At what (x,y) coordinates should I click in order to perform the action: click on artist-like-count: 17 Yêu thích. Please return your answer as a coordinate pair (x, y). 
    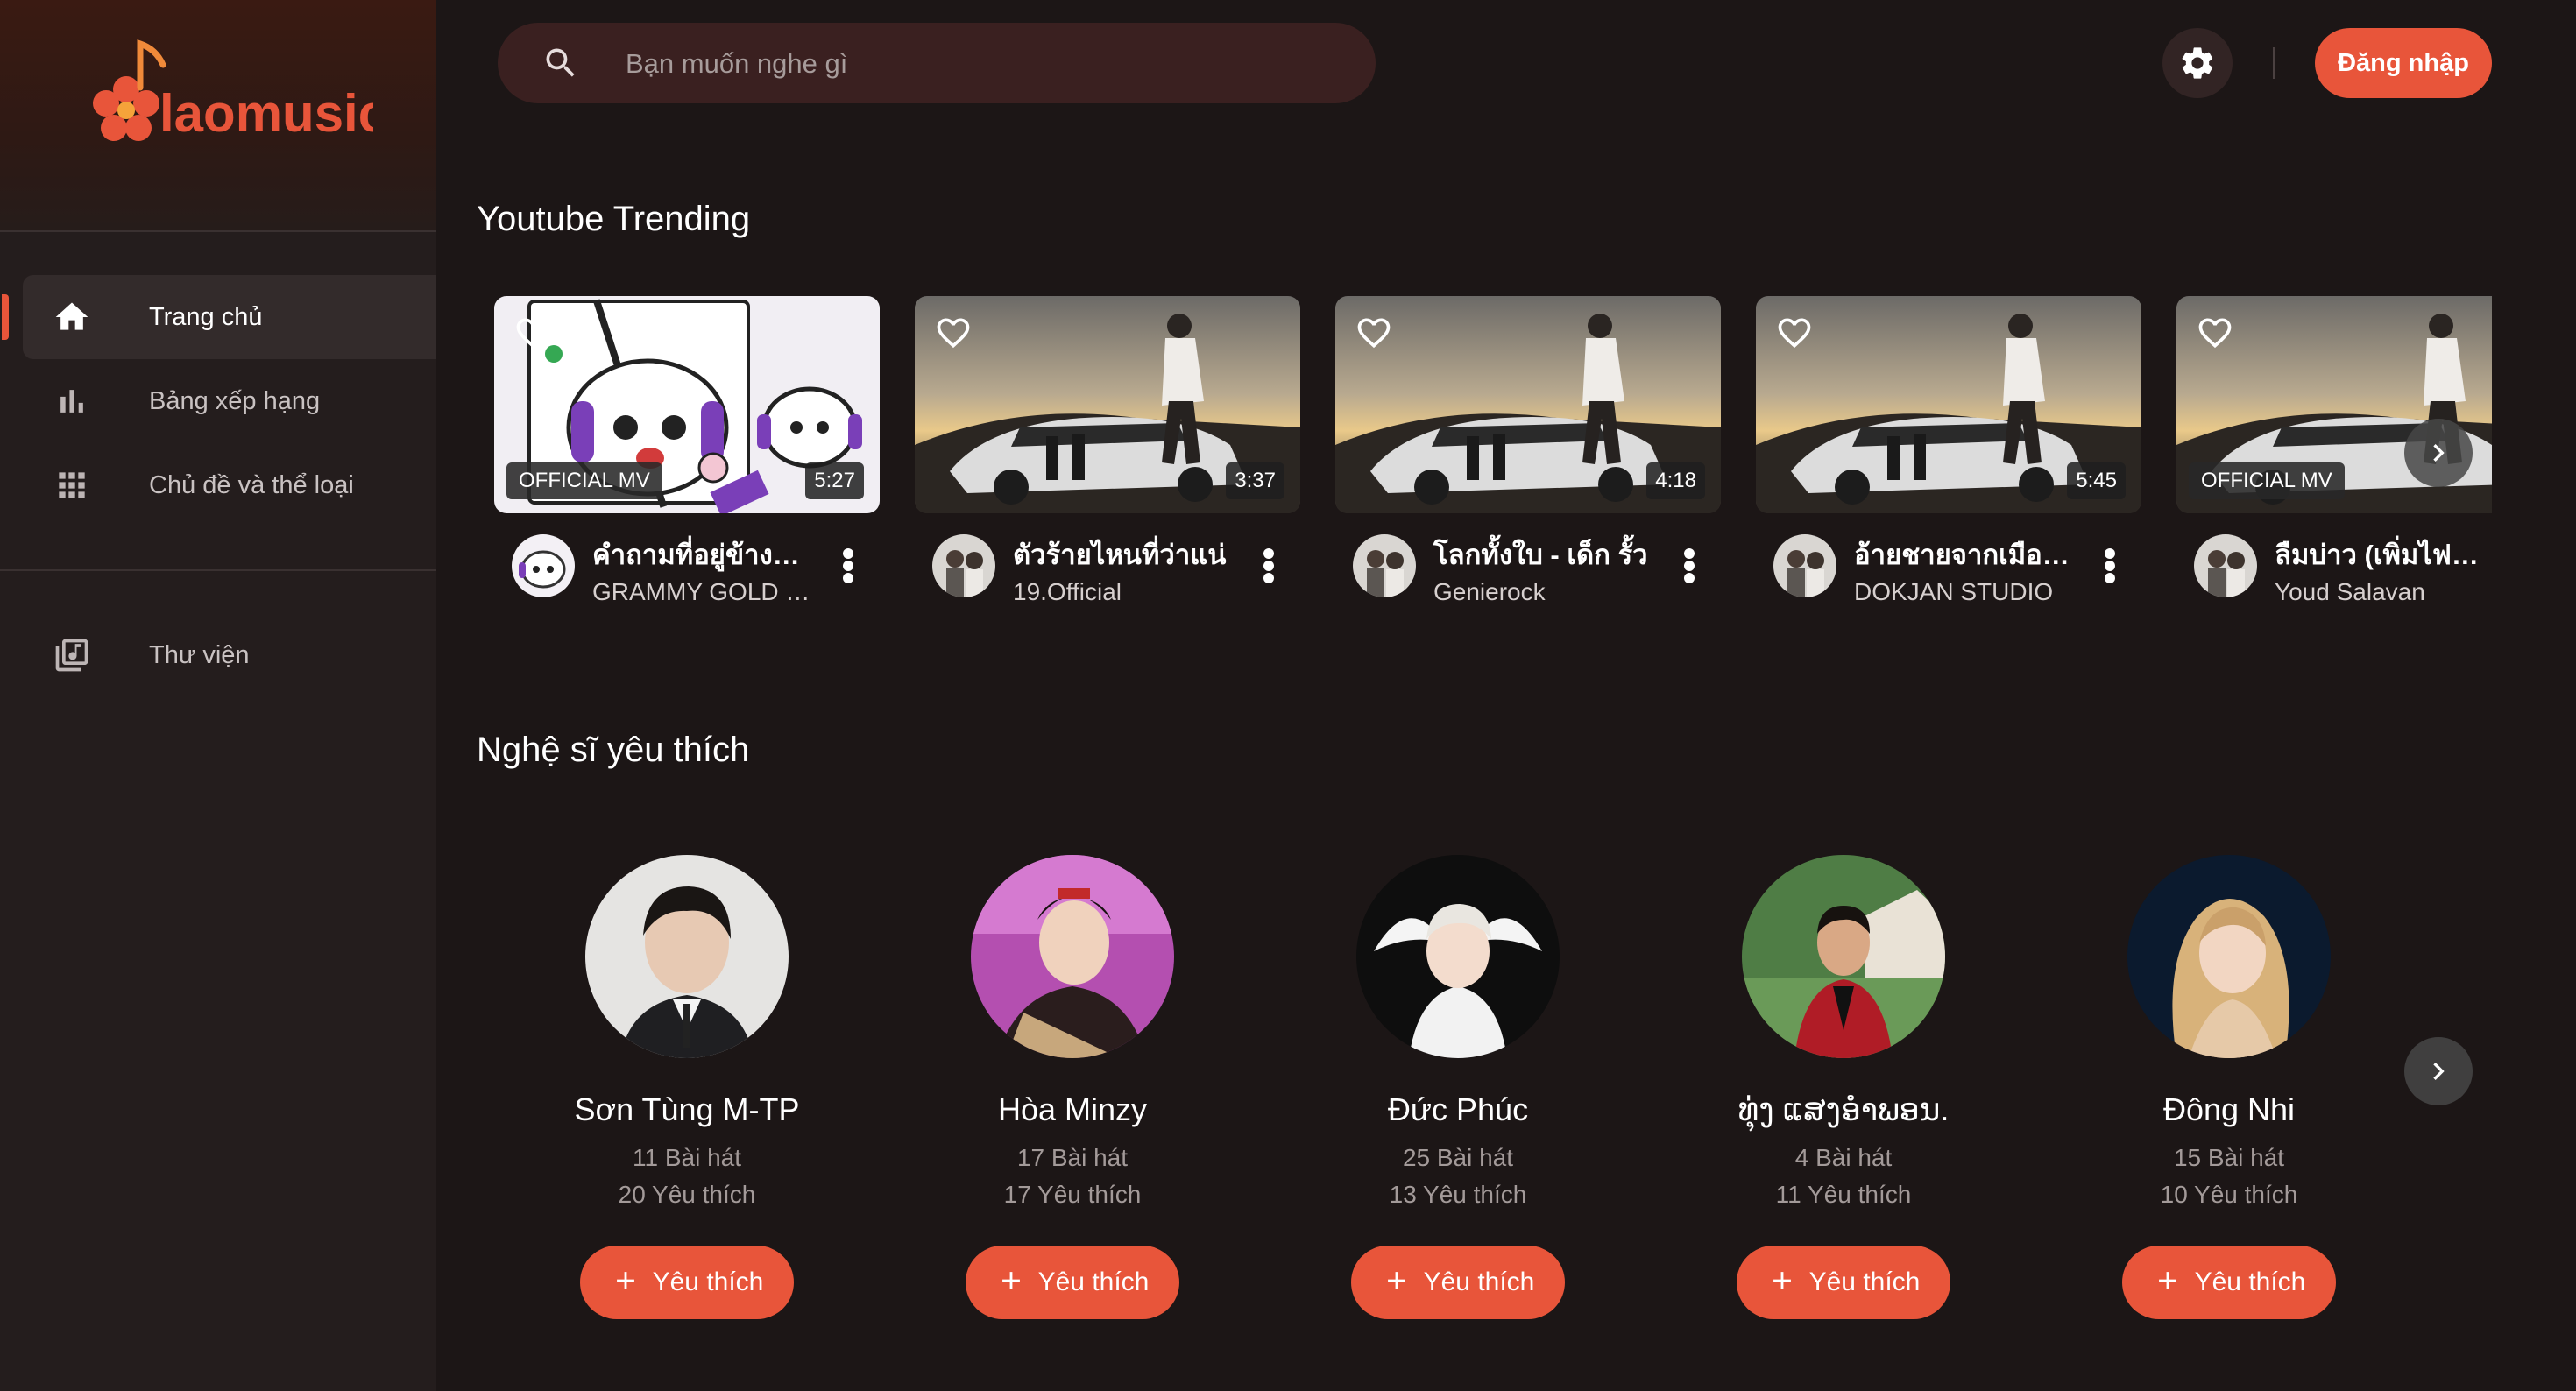
    Looking at the image, I should click on (1072, 1194).